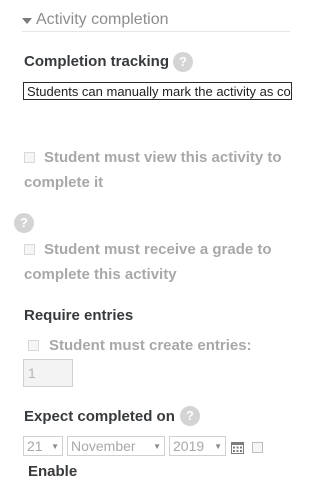 Image resolution: width=329 pixels, height=484 pixels. What do you see at coordinates (99, 416) in the screenshot?
I see `expect-completed-label: Expect completed on` at bounding box center [99, 416].